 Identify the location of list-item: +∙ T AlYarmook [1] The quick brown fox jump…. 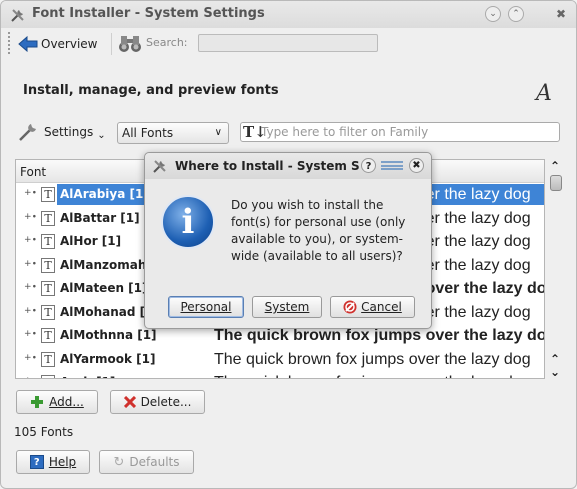
(280, 360).